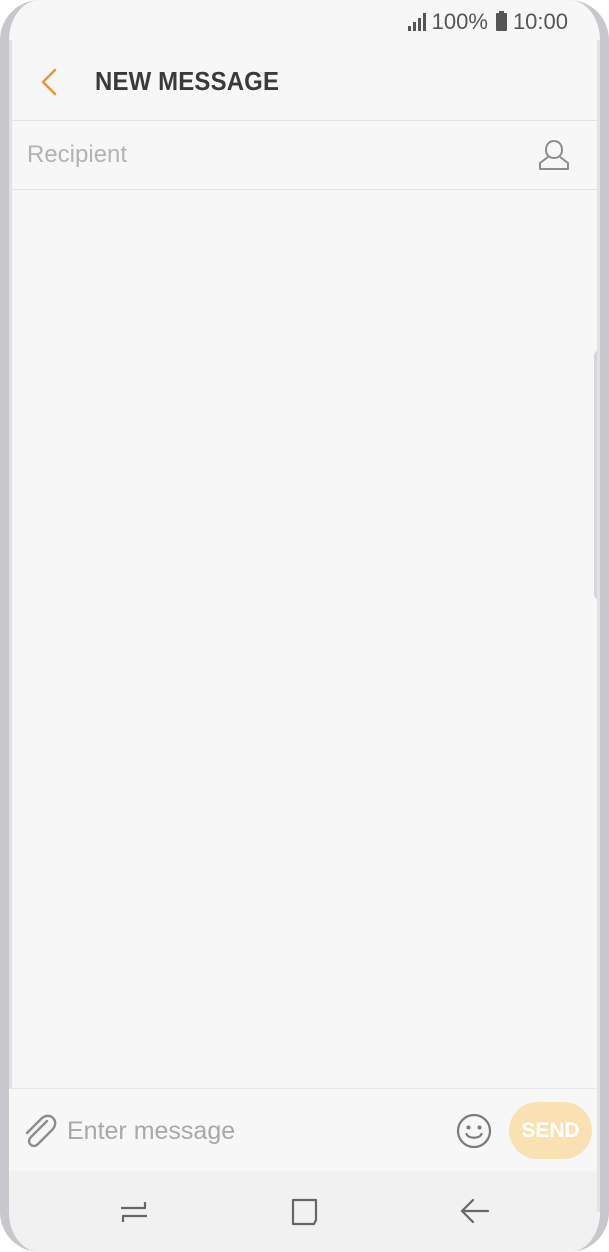 The image size is (609, 1252). I want to click on emoji-icon, so click(474, 1131).